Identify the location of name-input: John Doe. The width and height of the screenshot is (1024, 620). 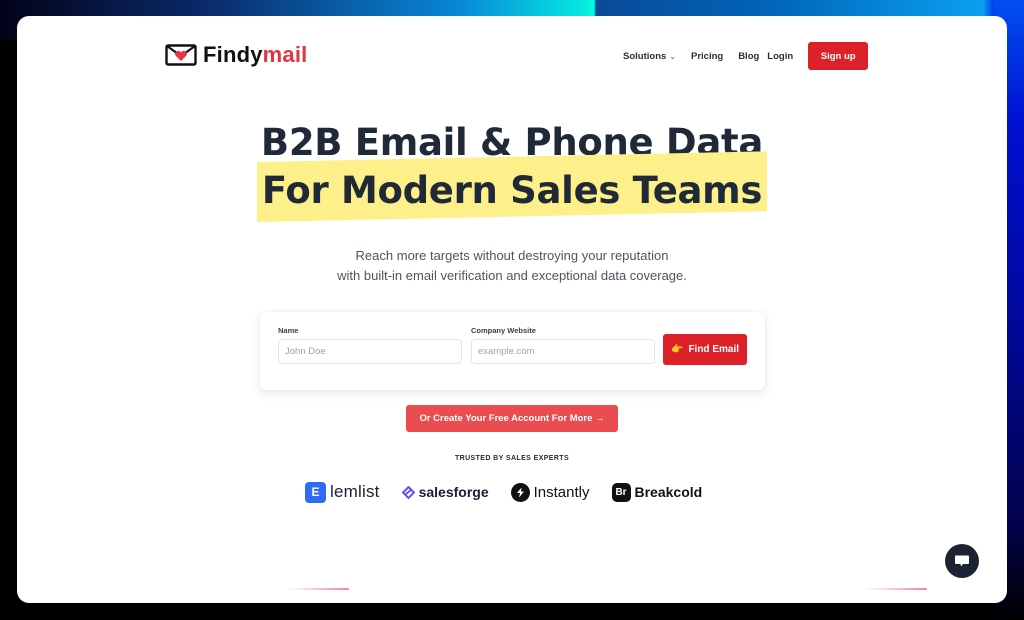
(370, 351).